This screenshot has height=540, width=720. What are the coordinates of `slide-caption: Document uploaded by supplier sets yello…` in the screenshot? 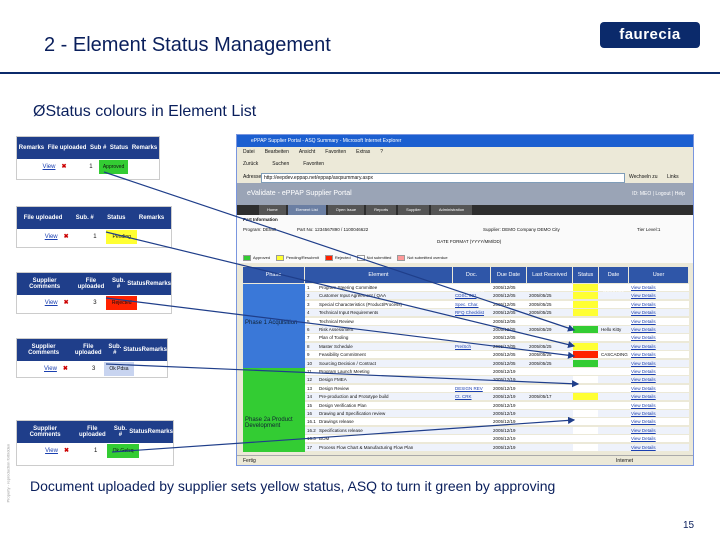 It's located at (293, 486).